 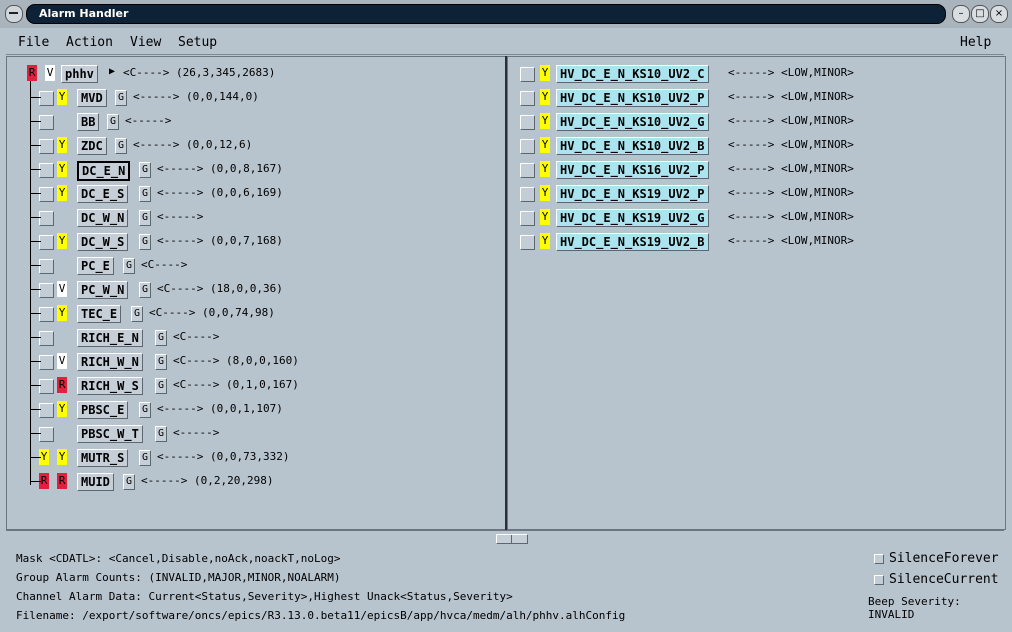 What do you see at coordinates (269, 362) in the screenshot?
I see `group-row: V RICH_W_N G <C----> (8,0,0,160)` at bounding box center [269, 362].